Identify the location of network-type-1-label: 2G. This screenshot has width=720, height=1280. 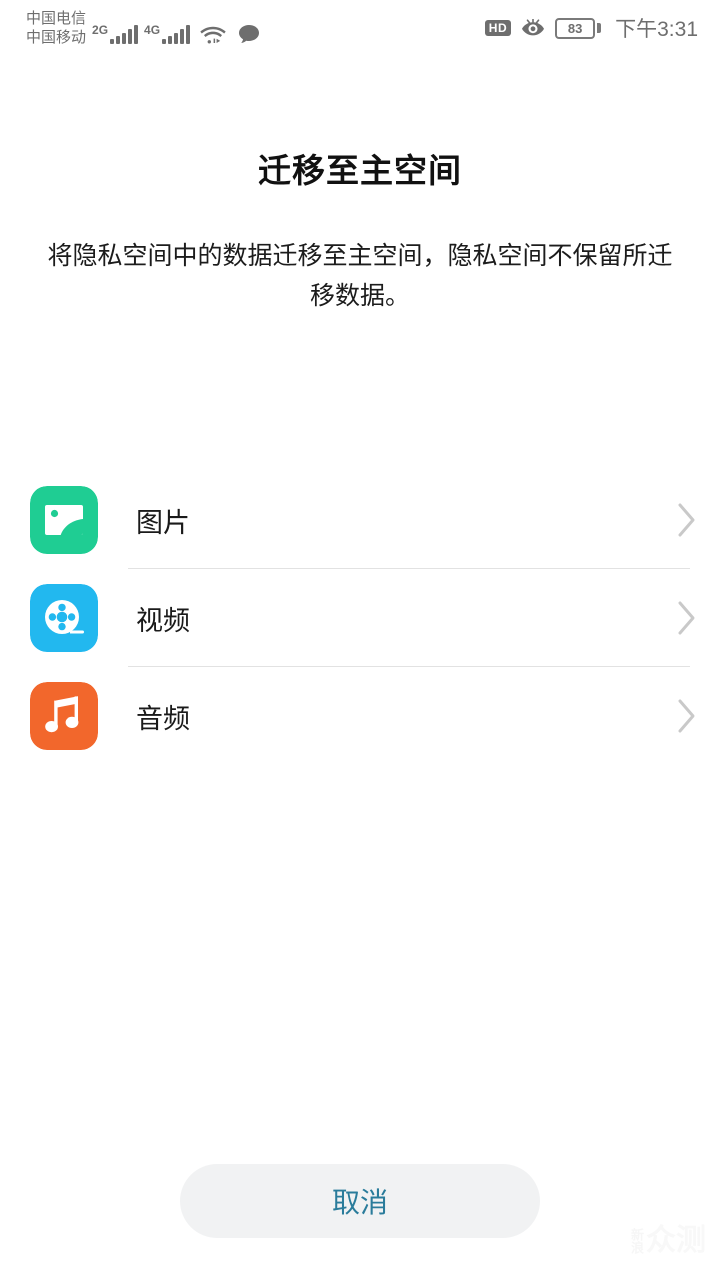
(100, 30).